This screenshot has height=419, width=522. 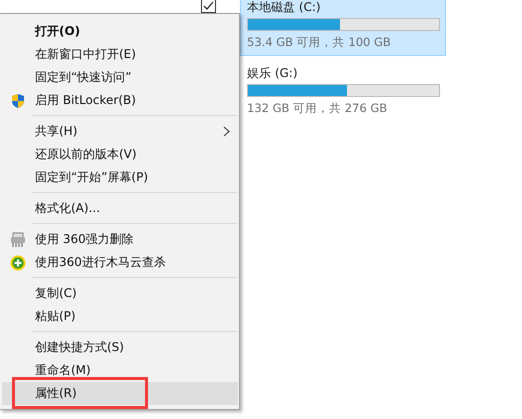 I want to click on menu-item: 共享(H), so click(x=120, y=131).